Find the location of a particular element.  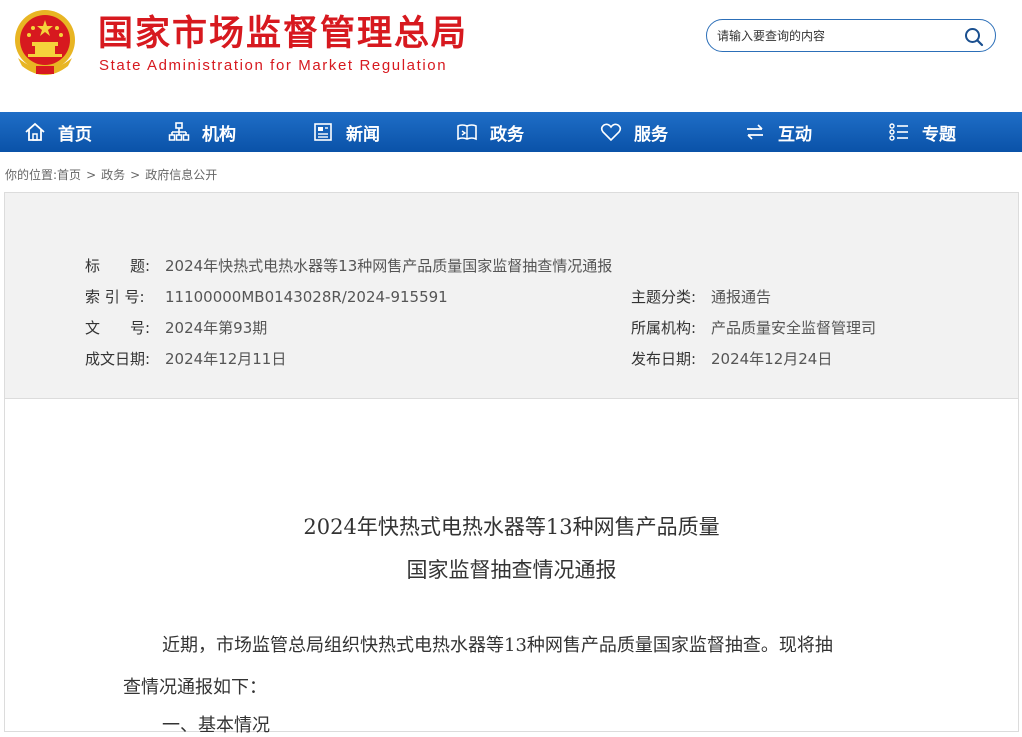

meta-docno-label: 文 号: is located at coordinates (118, 328).